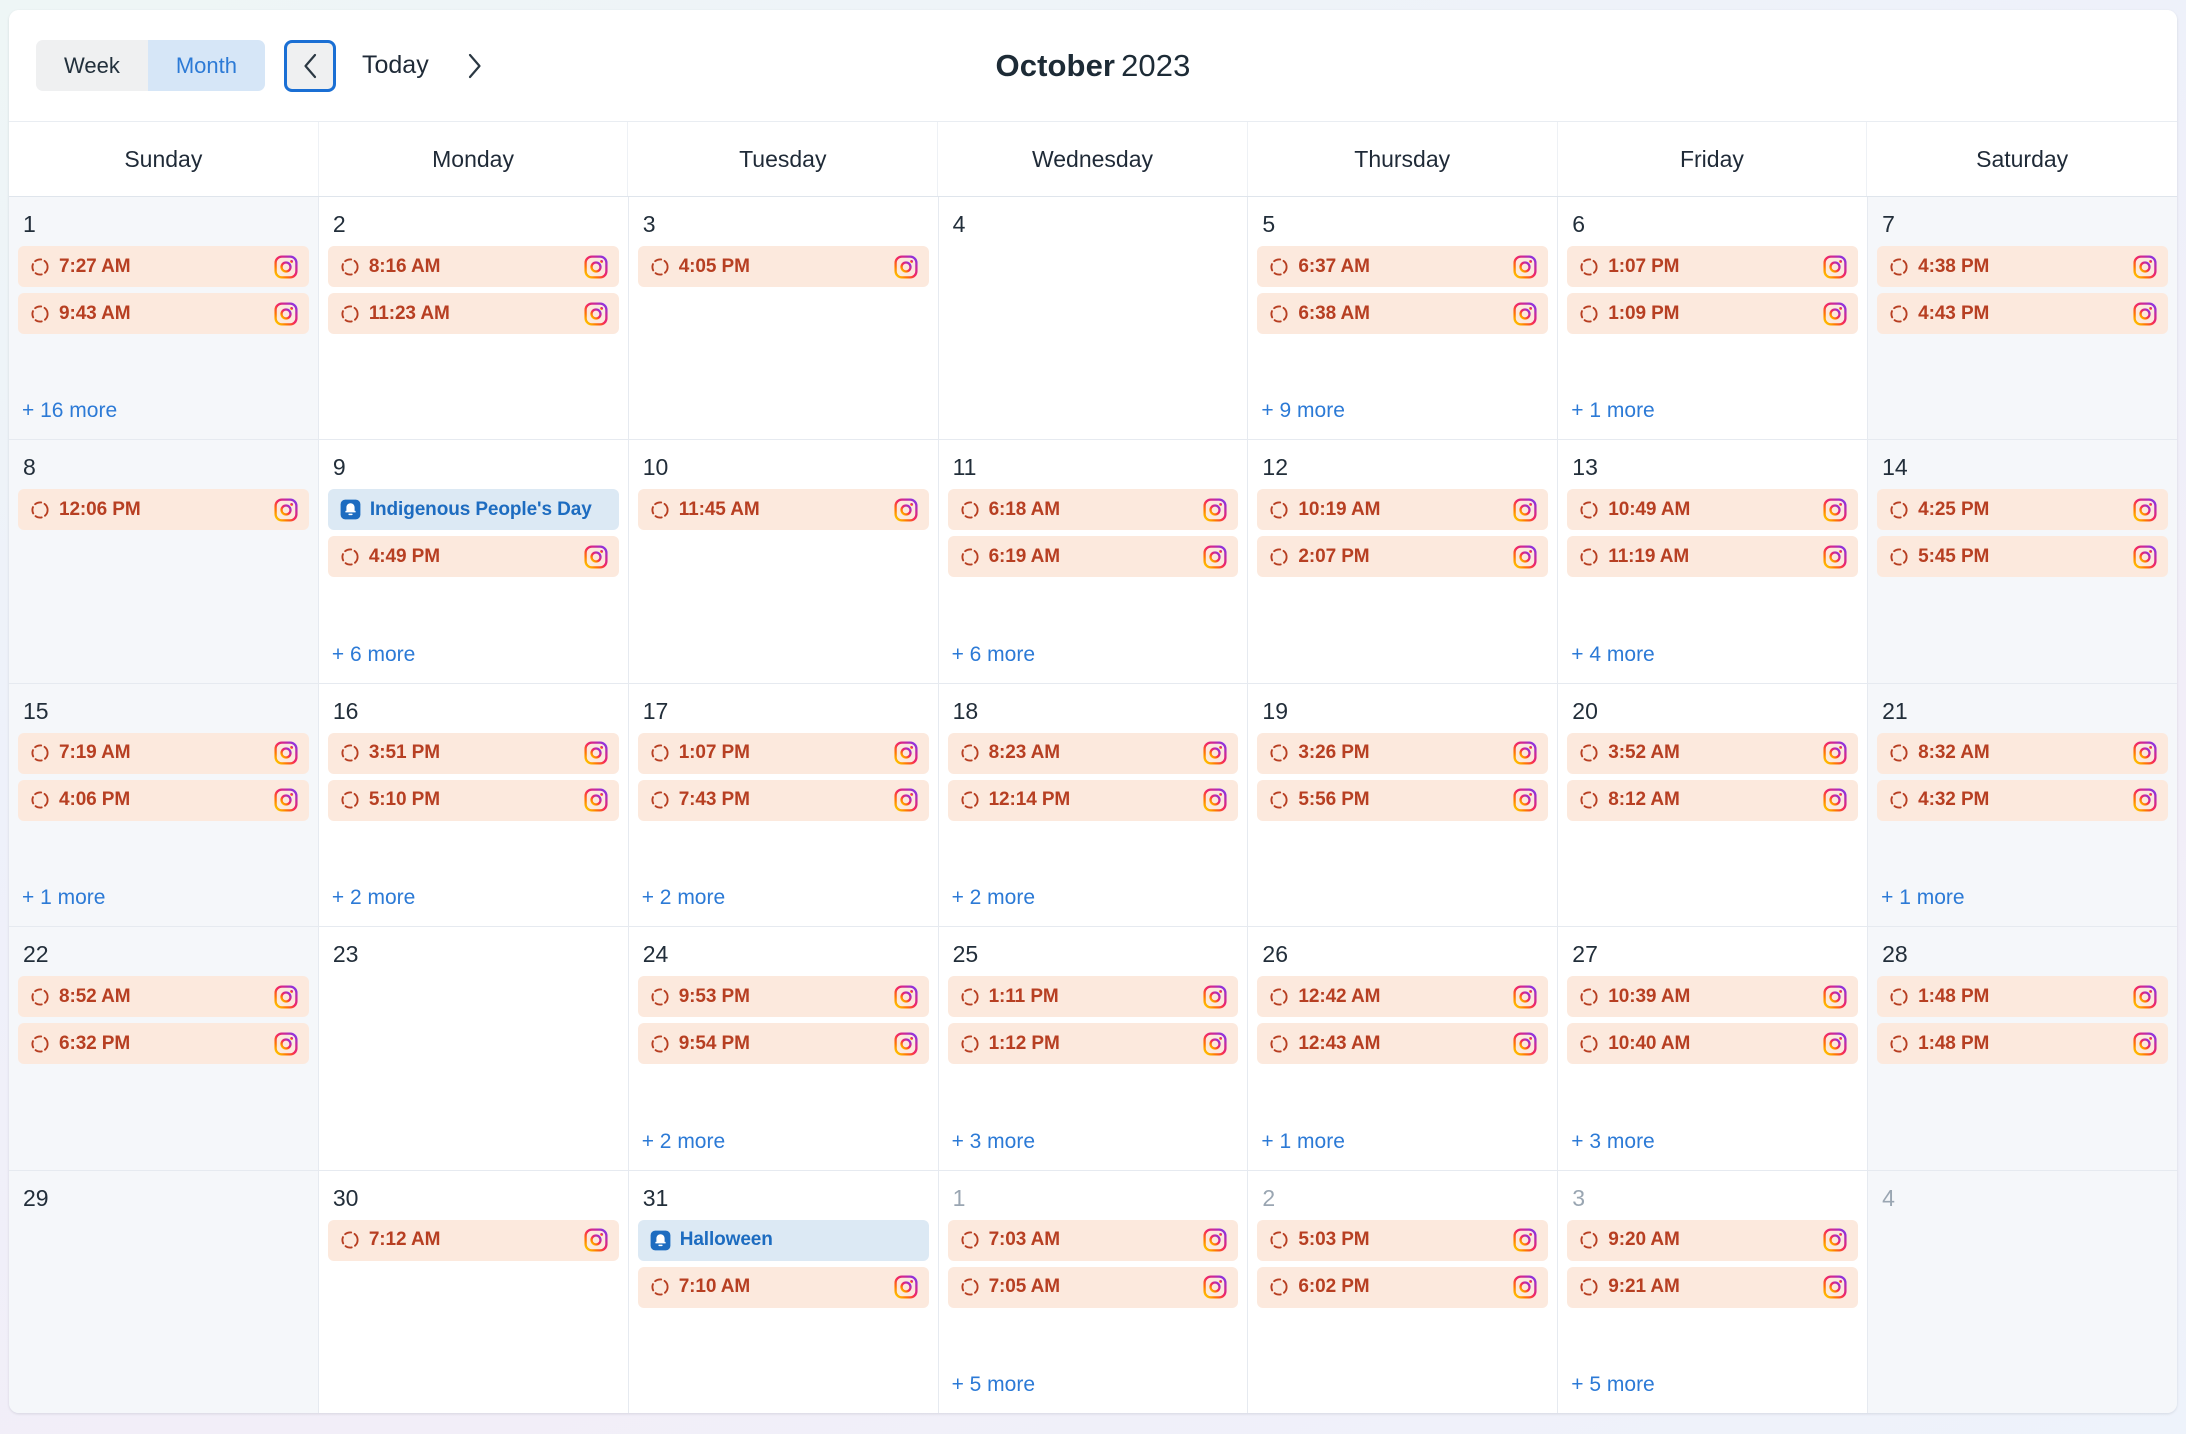 The image size is (2186, 1434). I want to click on day-cell: 9 Indigenous People's Day 4:49 PM + 6 more, so click(473, 561).